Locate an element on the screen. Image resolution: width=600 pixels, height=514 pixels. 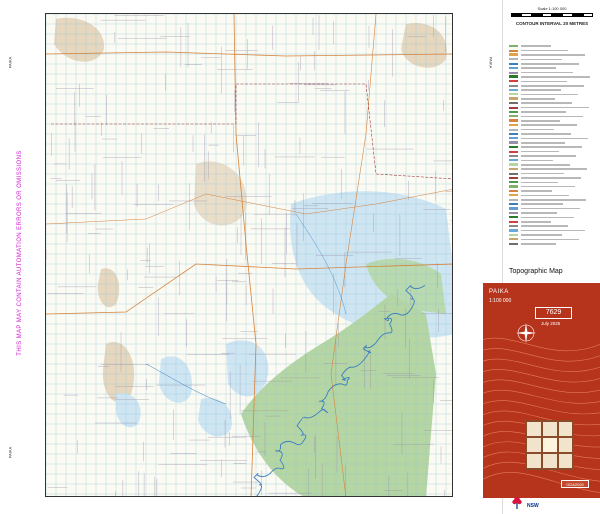
scale-bar is located at coordinates (552, 15).